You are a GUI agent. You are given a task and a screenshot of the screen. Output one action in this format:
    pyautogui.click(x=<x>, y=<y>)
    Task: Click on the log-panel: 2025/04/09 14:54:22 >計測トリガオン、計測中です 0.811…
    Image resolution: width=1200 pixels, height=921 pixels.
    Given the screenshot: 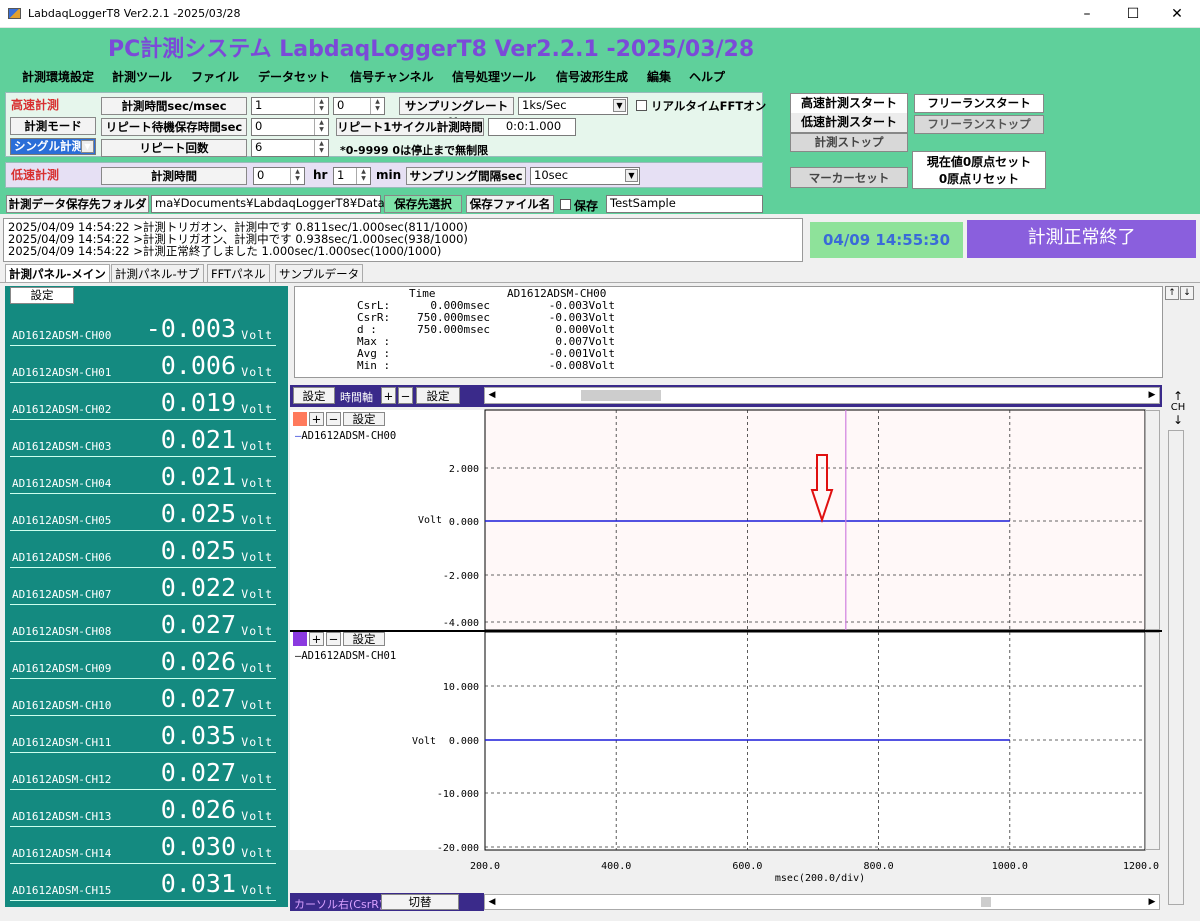 What is the action you would take?
    pyautogui.click(x=403, y=240)
    